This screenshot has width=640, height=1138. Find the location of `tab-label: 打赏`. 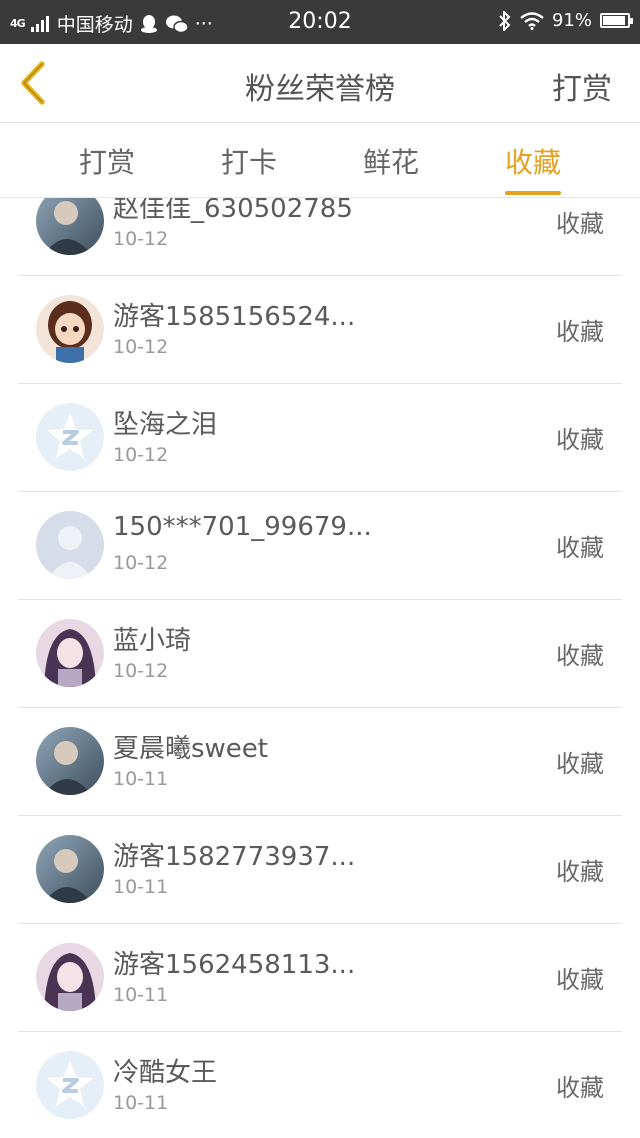

tab-label: 打赏 is located at coordinates (107, 162).